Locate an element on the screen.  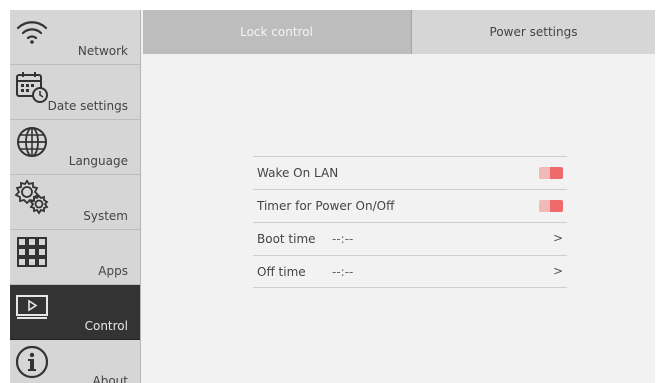
sidebar-item-label: Control is located at coordinates (106, 326).